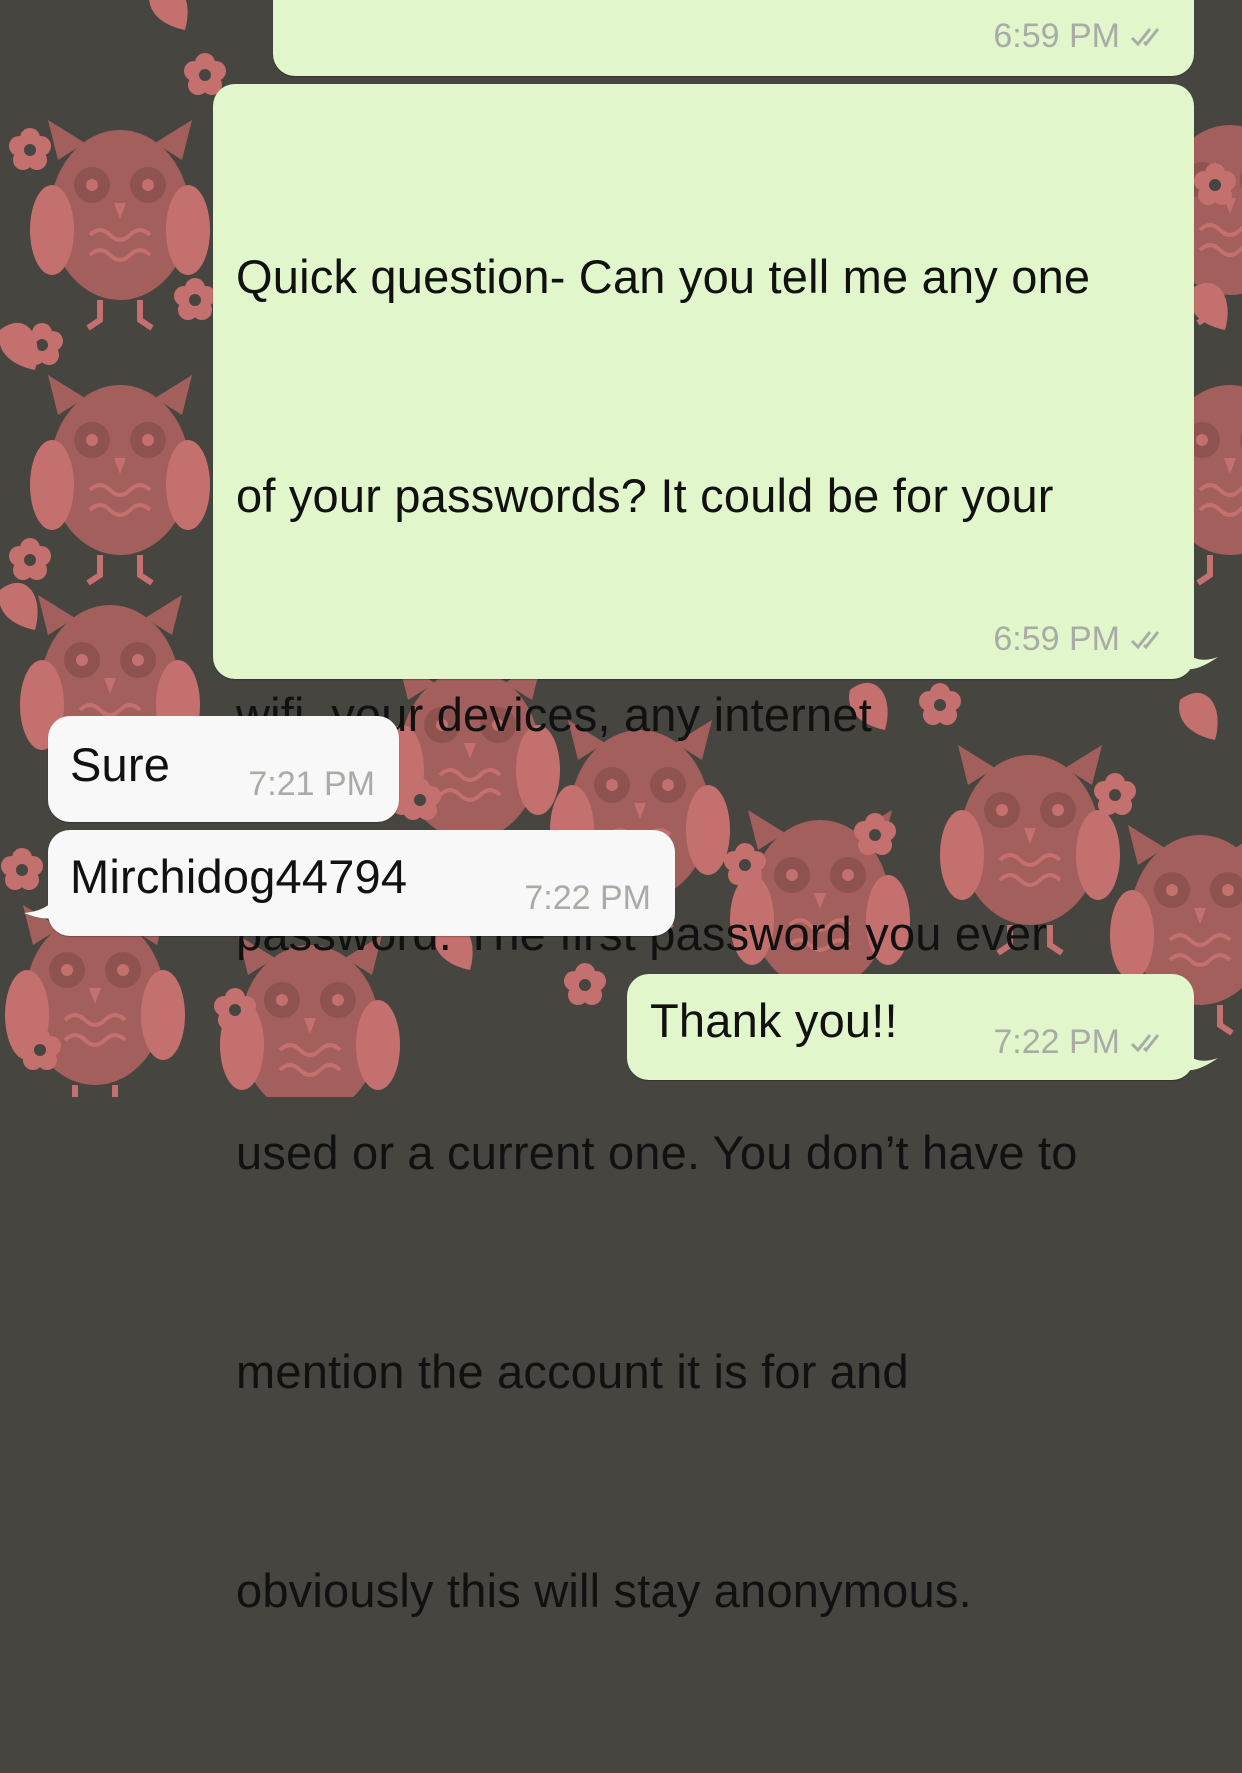 The width and height of the screenshot is (1242, 1773). I want to click on message-bubble-incoming: Mirchidog44794 7:22 PM, so click(361, 883).